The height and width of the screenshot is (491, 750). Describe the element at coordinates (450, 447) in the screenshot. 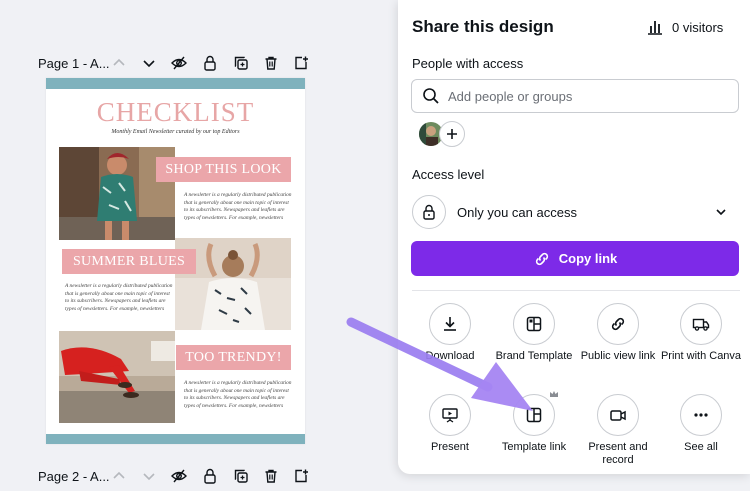

I see `option-present-label: Present` at that location.